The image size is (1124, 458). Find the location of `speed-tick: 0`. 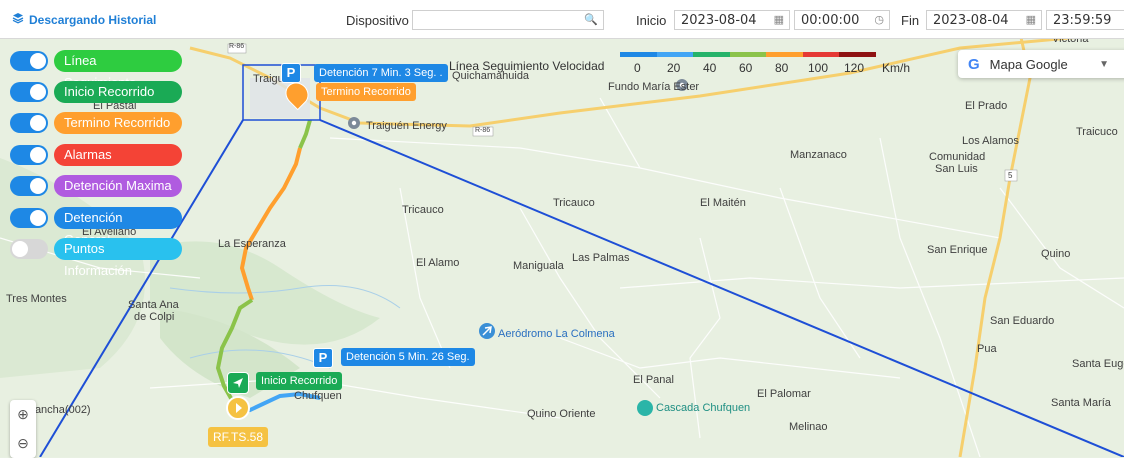

speed-tick: 0 is located at coordinates (637, 68).